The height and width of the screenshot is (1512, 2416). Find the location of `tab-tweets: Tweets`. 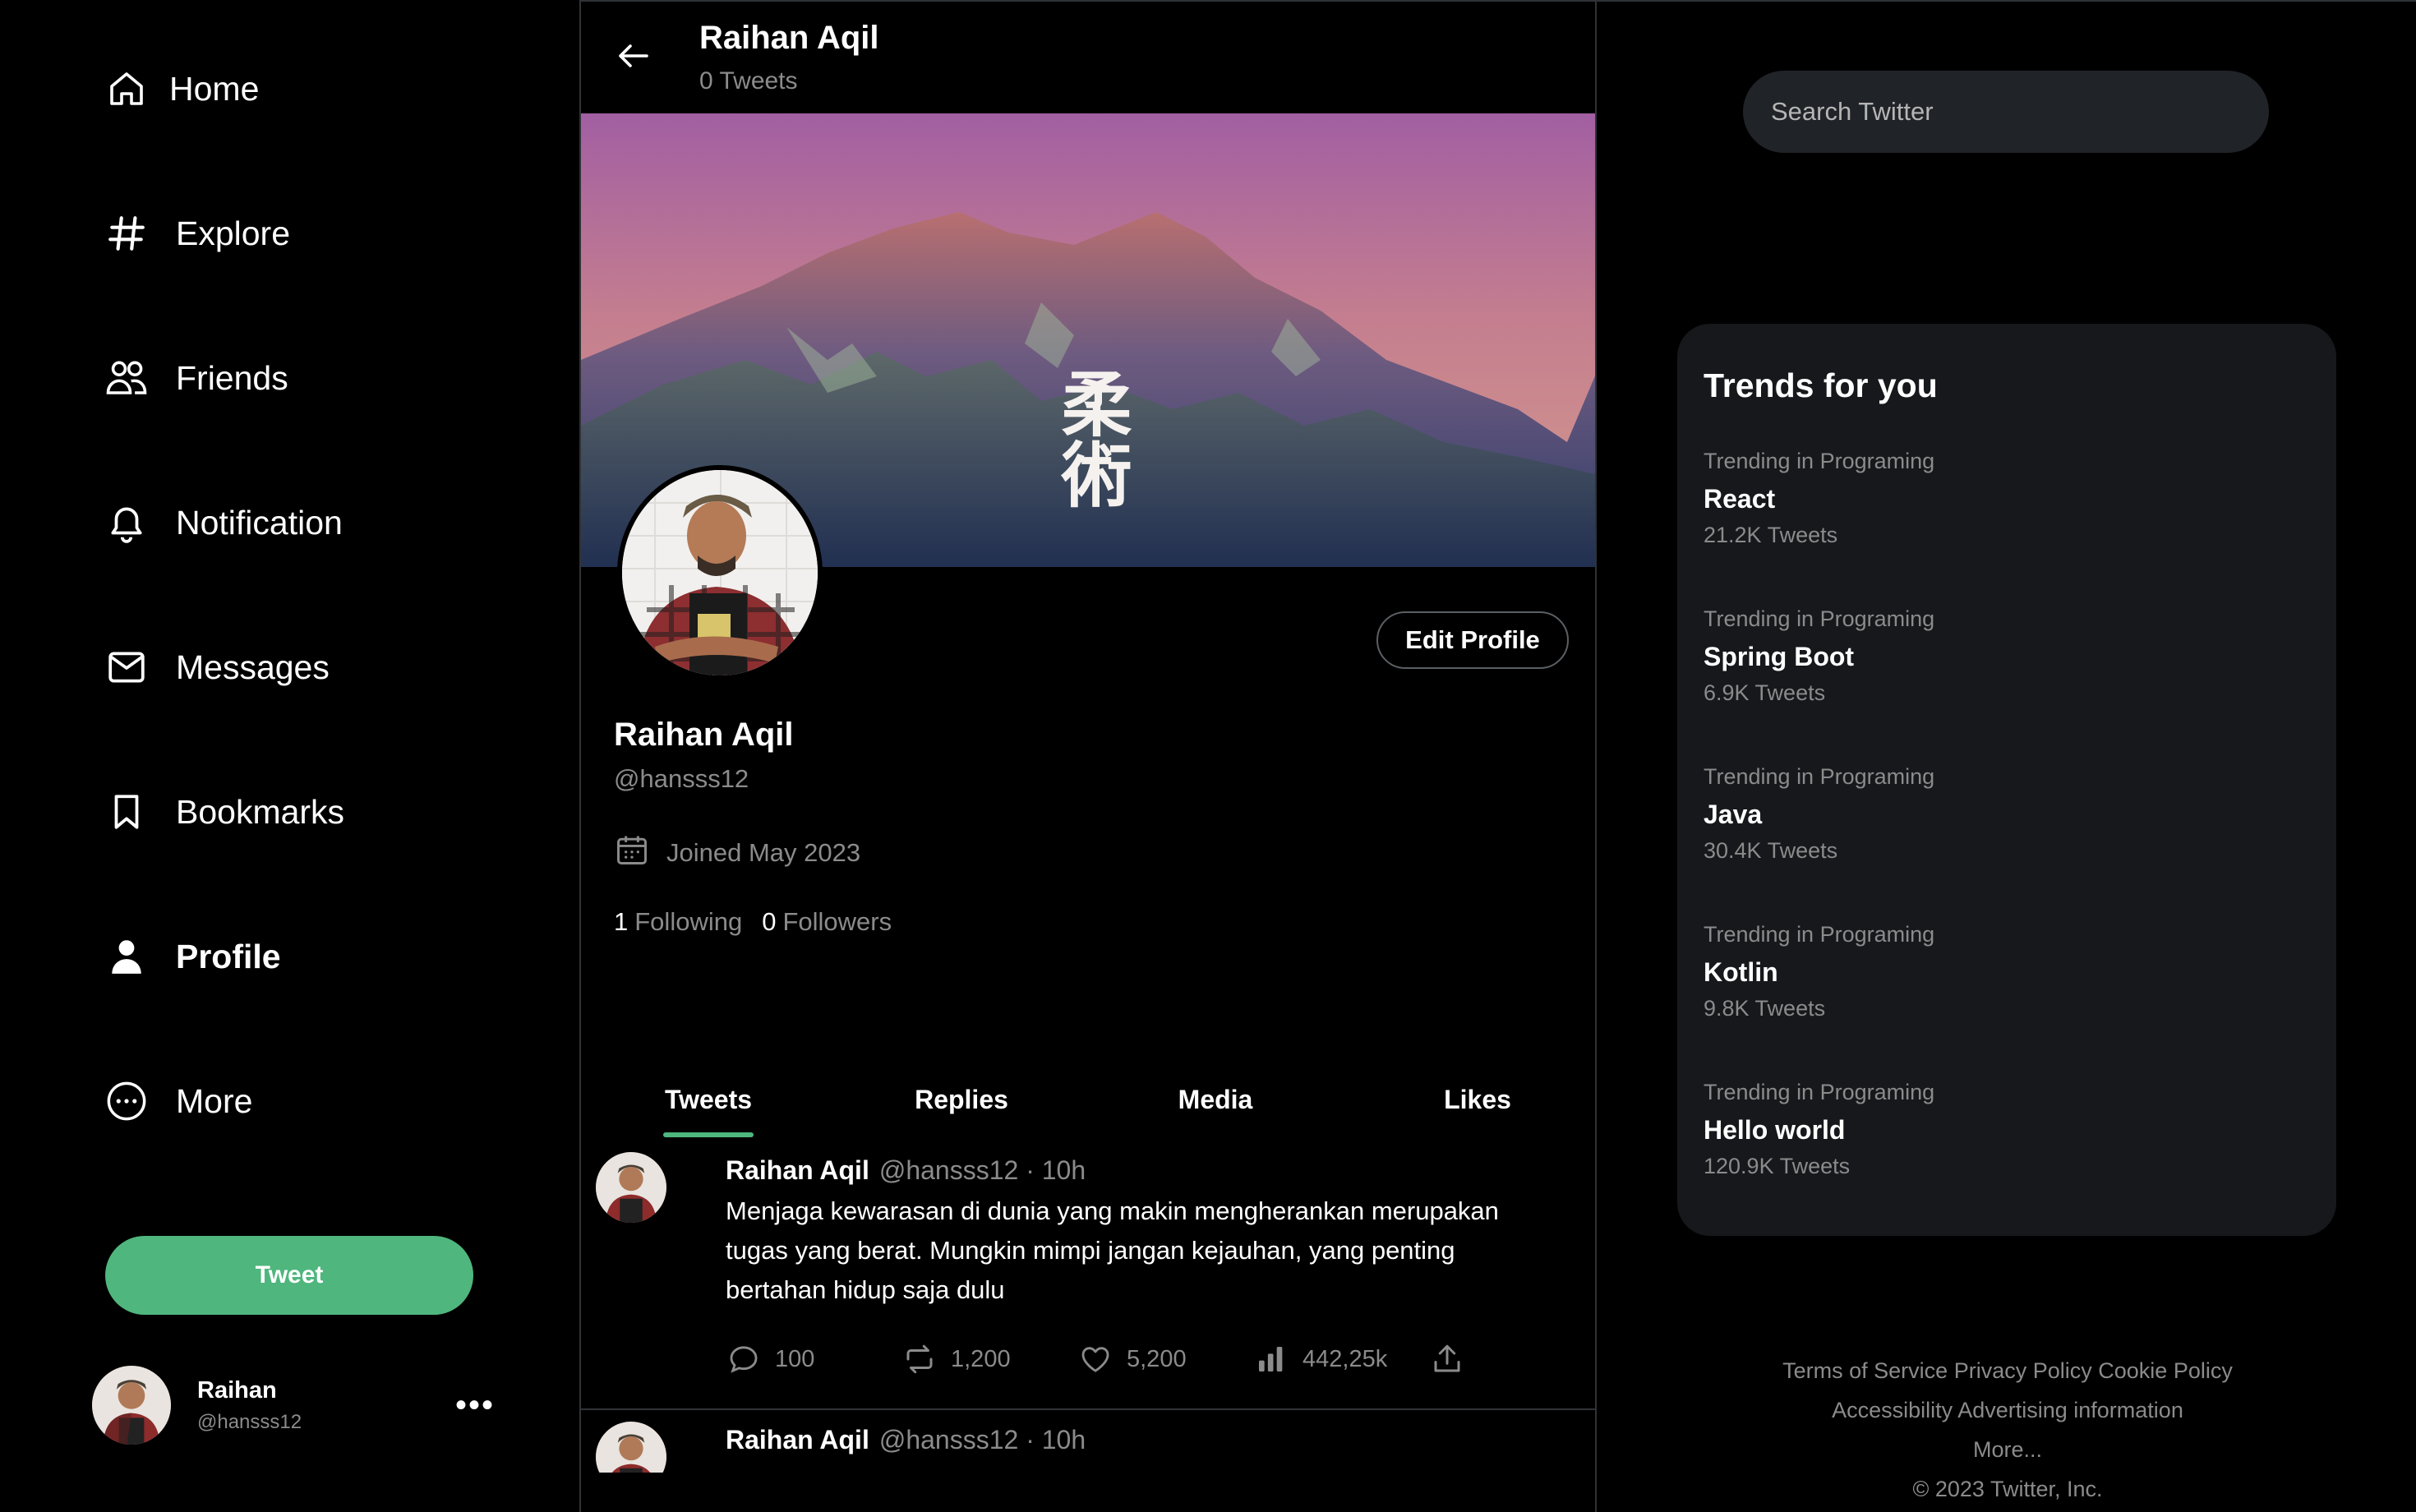

tab-tweets: Tweets is located at coordinates (709, 1105).